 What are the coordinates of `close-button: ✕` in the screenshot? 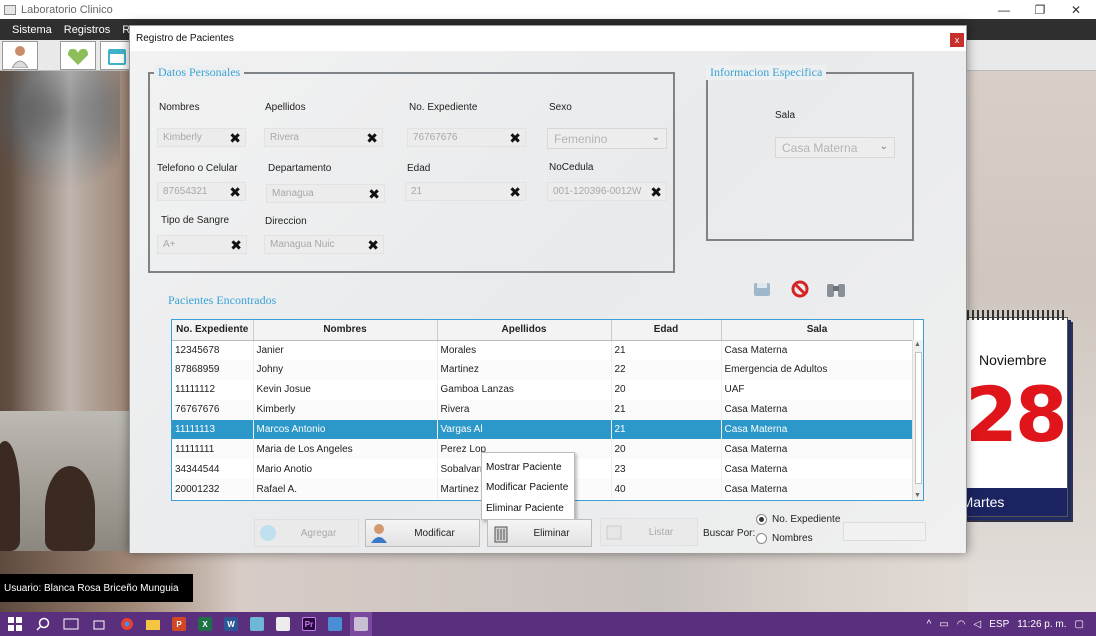 It's located at (1076, 9).